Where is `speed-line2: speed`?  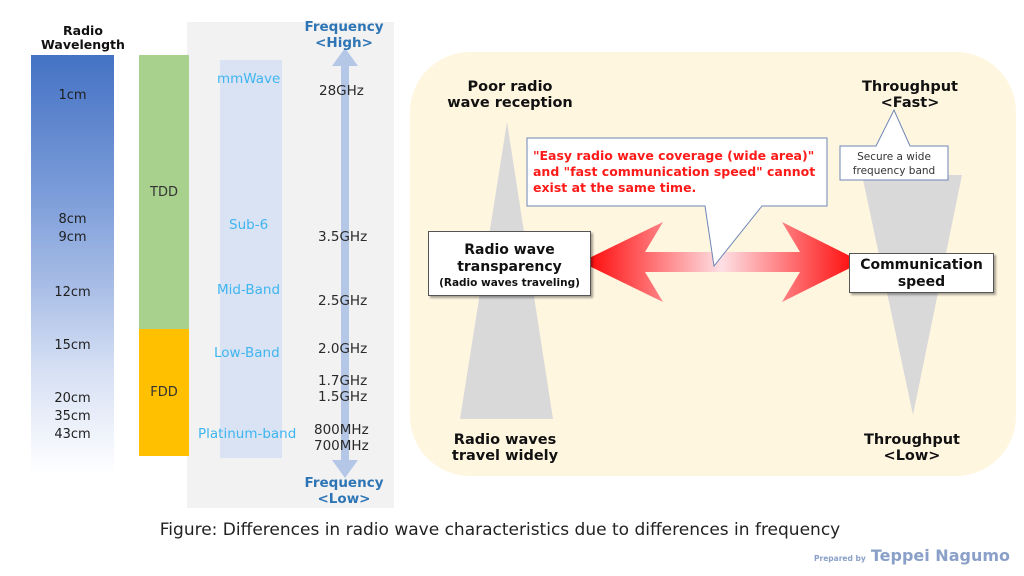 speed-line2: speed is located at coordinates (921, 282).